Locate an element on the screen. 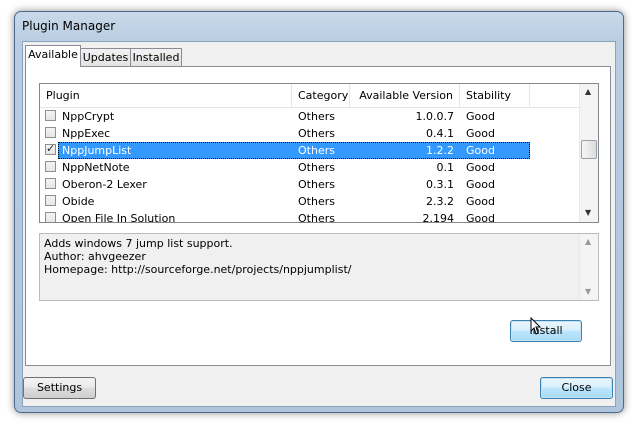  plugin-version: 2.194 is located at coordinates (438, 217).